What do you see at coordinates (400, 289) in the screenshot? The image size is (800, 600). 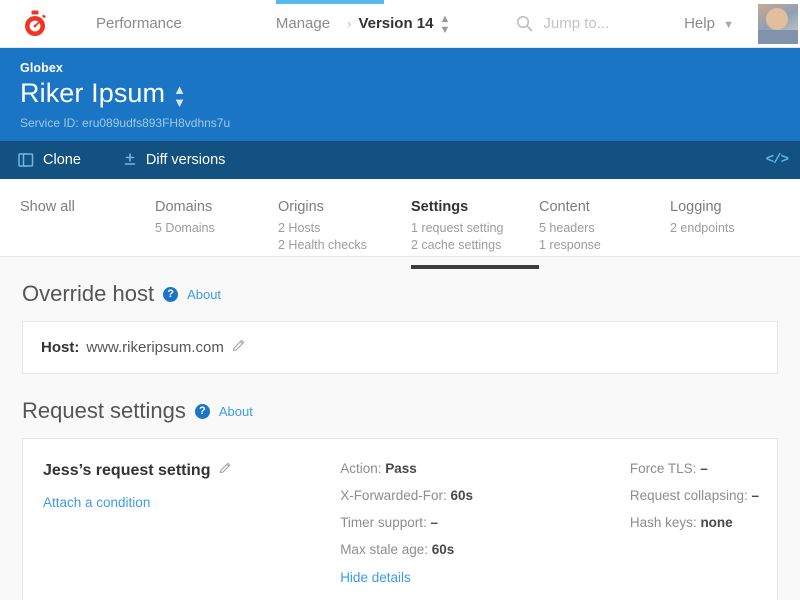 I see `override-host-section-header: Override host ? About` at bounding box center [400, 289].